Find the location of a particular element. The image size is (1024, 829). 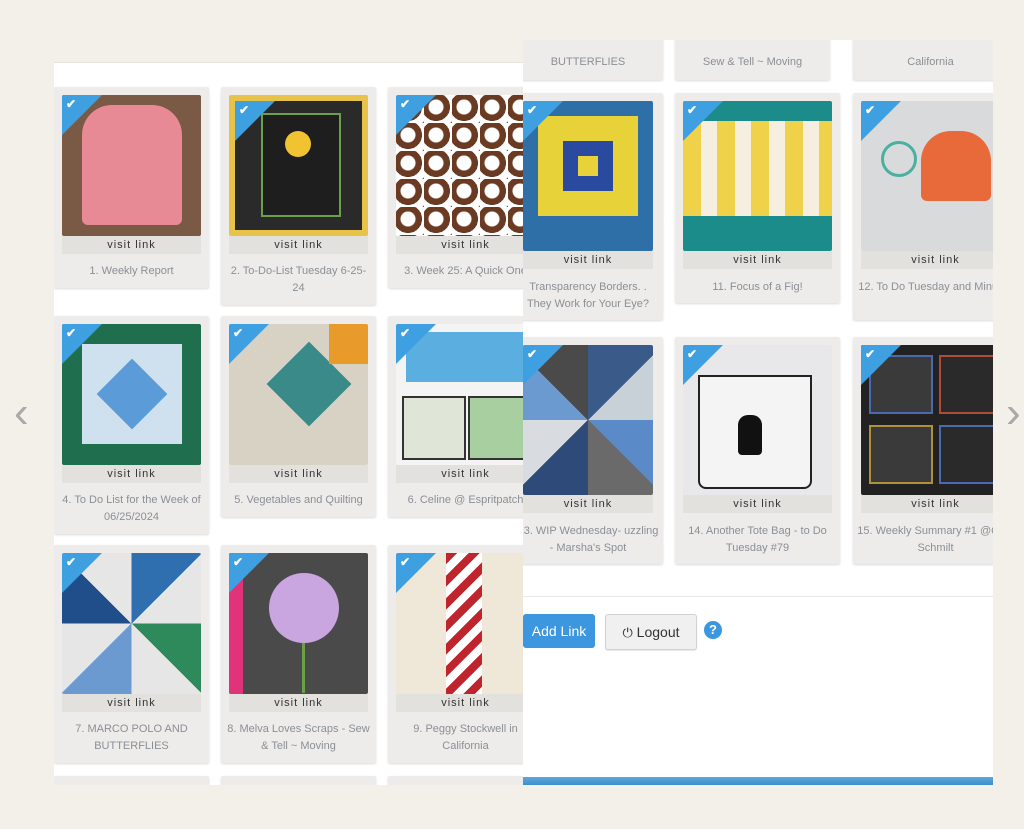

link-caption: 9. Peggy Stockwell in California is located at coordinates (458, 738).